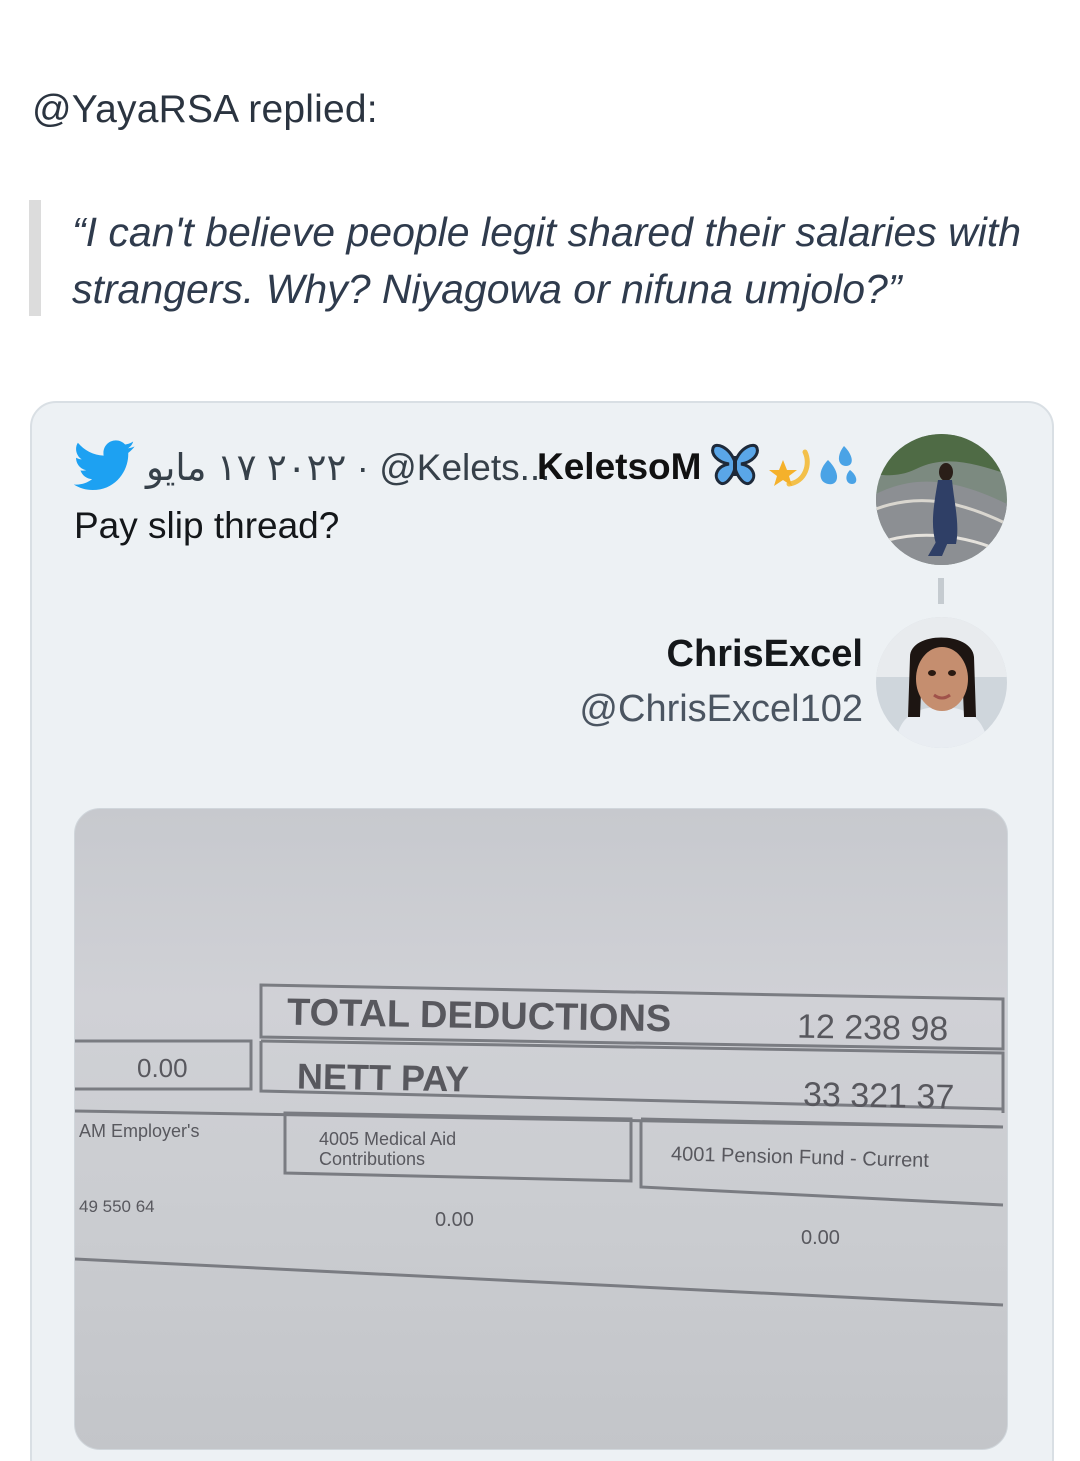 Image resolution: width=1080 pixels, height=1461 pixels. Describe the element at coordinates (941, 499) in the screenshot. I see `avatar-keletsom` at that location.